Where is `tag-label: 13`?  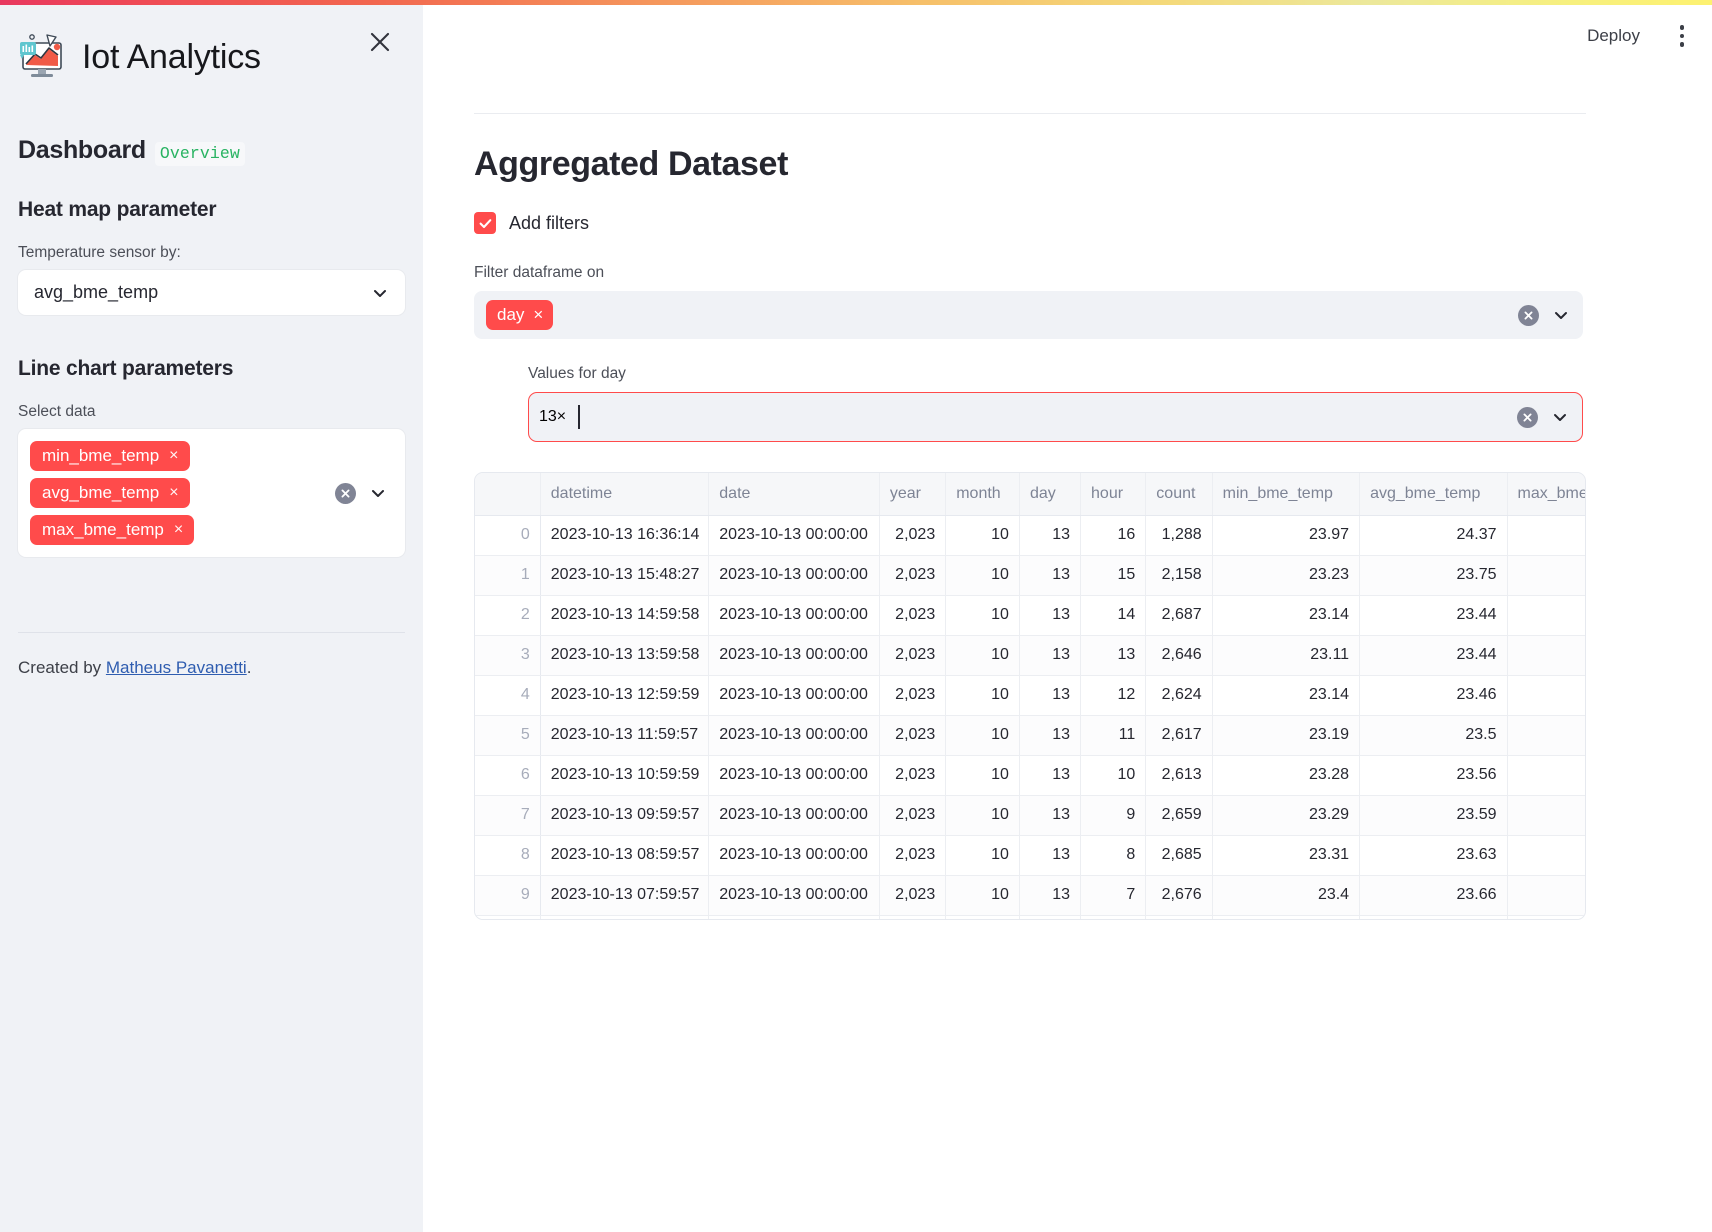
tag-label: 13 is located at coordinates (548, 416).